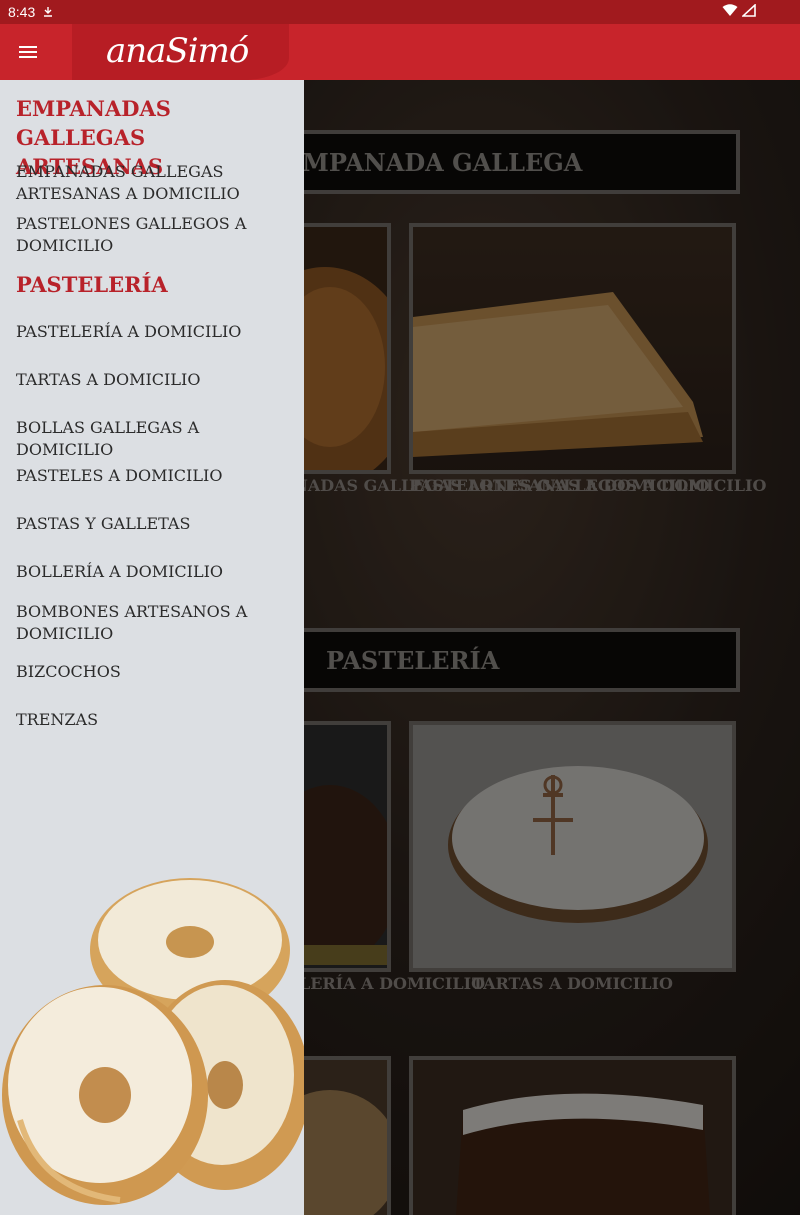  I want to click on drawer-item: PASTELONES GALLEGOS A DOMICILIO, so click(156, 235).